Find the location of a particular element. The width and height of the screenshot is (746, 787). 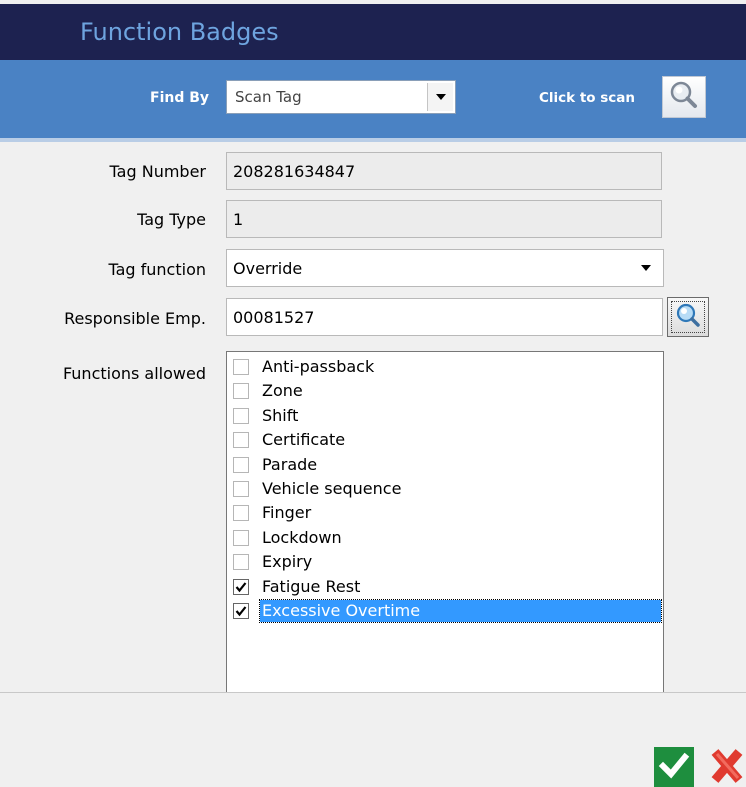

list-item-label: Shift is located at coordinates (280, 415).